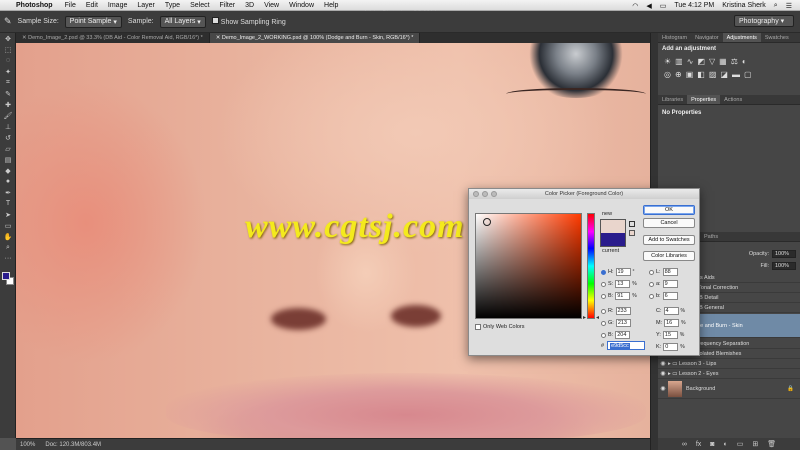 The height and width of the screenshot is (450, 800). I want to click on exposure-icon: ◩, so click(701, 61).